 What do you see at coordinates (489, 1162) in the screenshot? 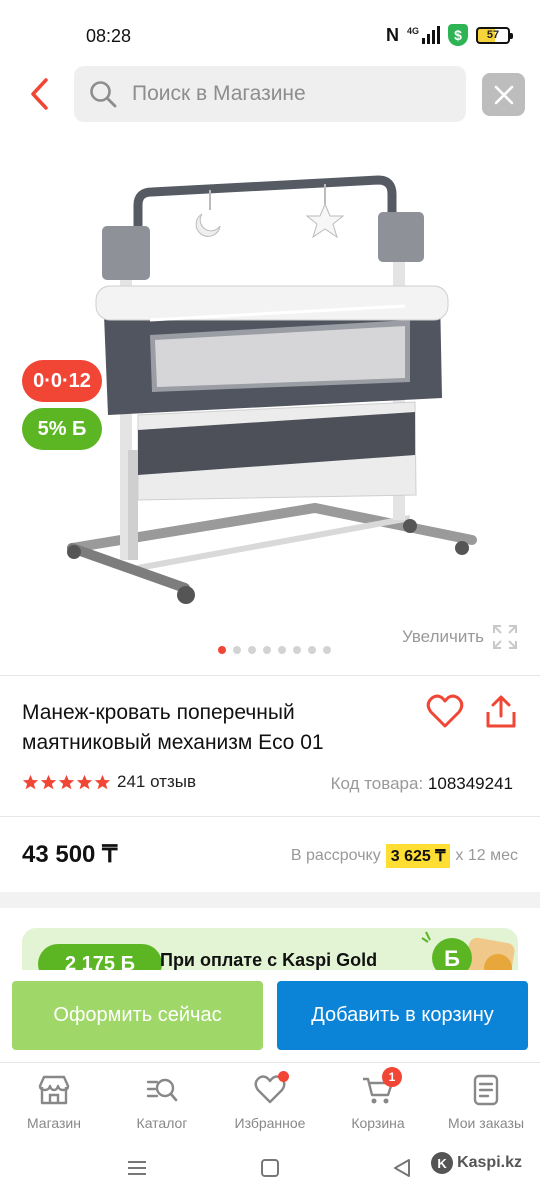
I see `watermark-text: Kaspi.kz` at bounding box center [489, 1162].